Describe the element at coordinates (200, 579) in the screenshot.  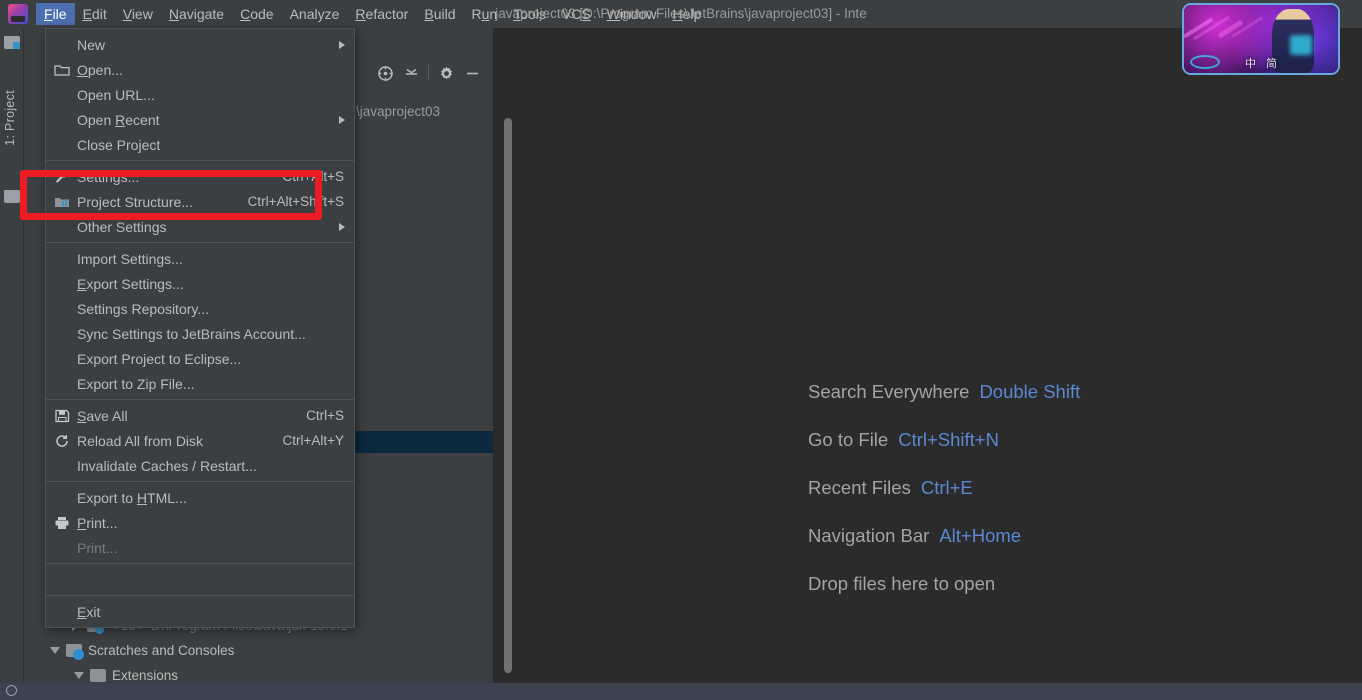
I see `menu-item-power-save-mode` at that location.